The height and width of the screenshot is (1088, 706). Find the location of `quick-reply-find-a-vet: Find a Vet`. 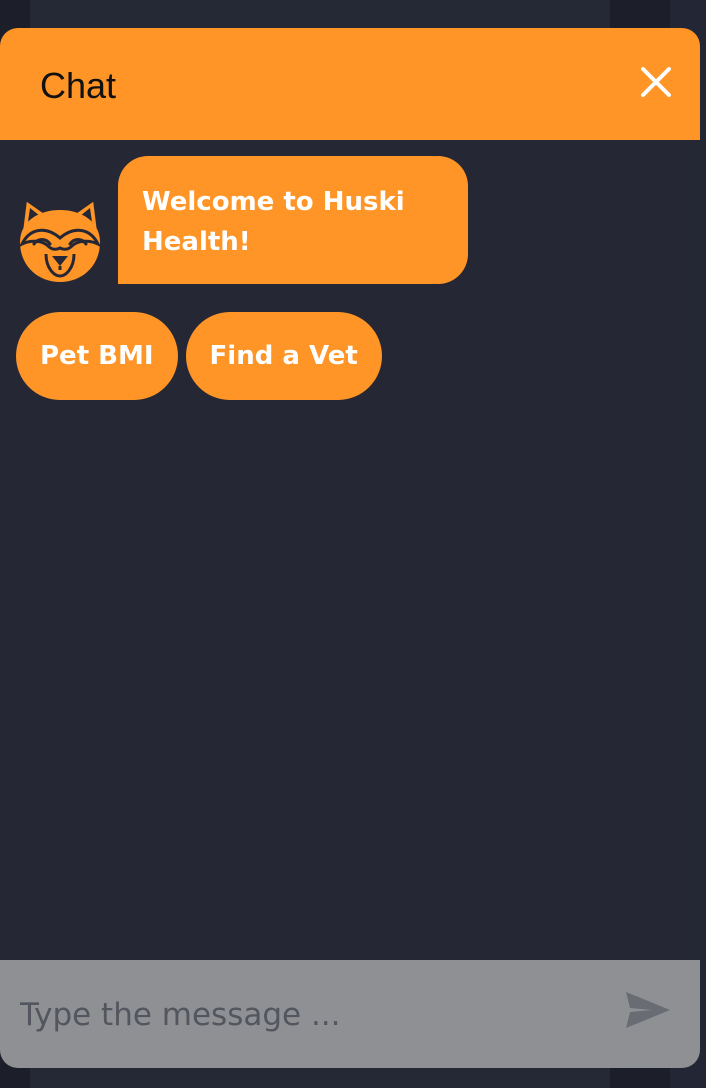

quick-reply-find-a-vet: Find a Vet is located at coordinates (283, 356).